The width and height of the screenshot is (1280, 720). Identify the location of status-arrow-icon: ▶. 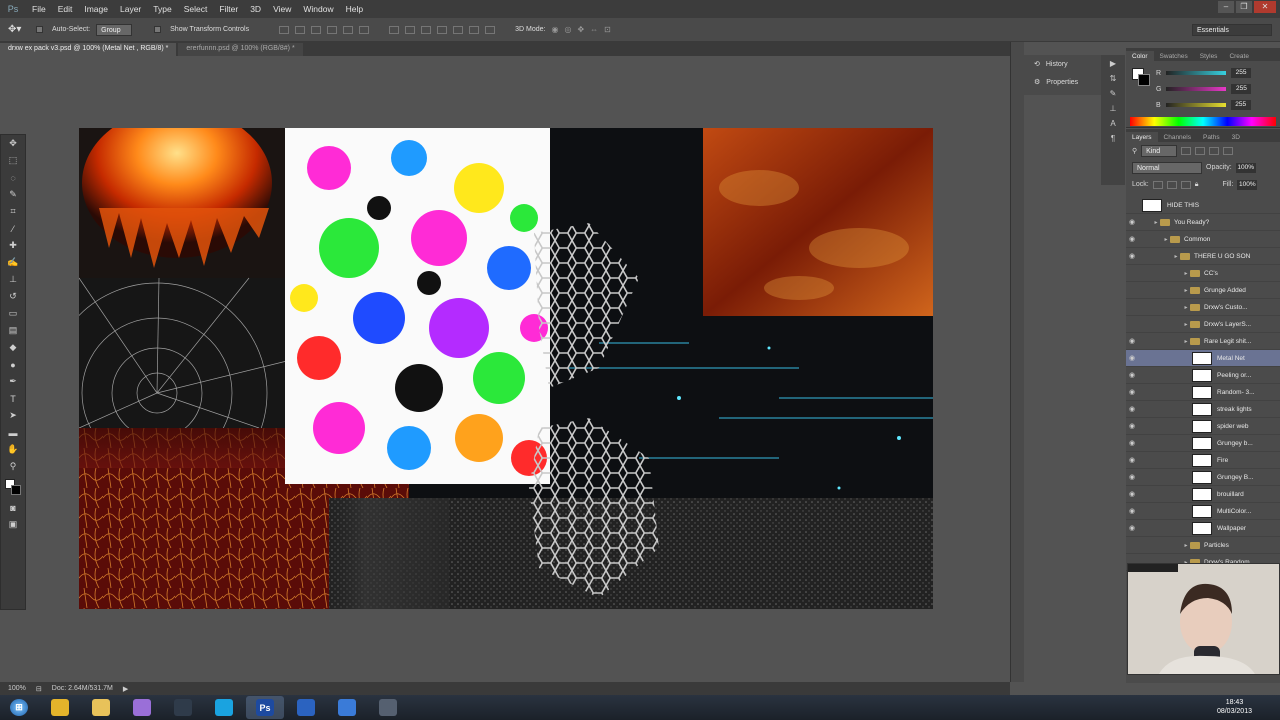
(125, 689).